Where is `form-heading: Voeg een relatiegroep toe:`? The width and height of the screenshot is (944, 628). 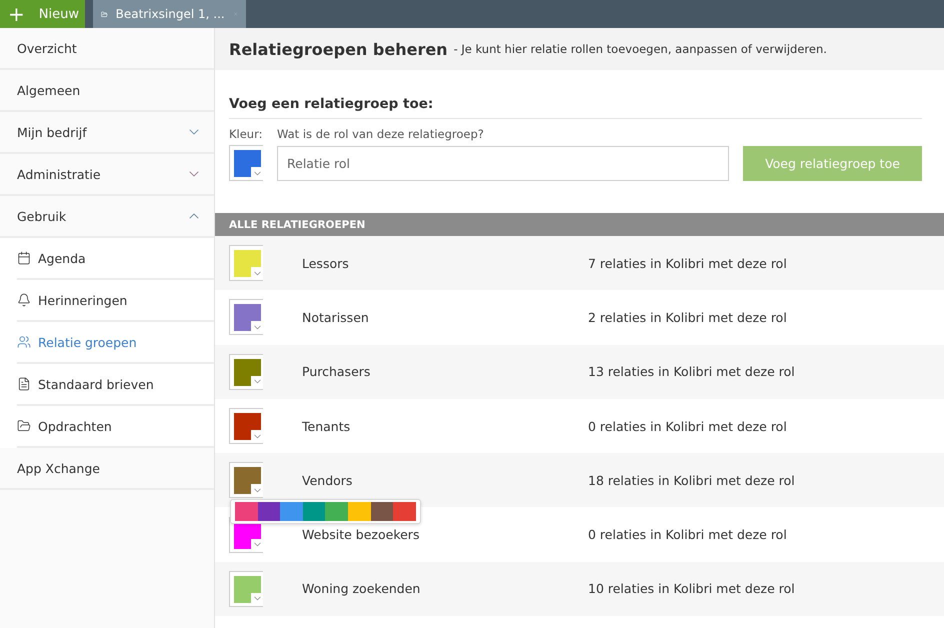
form-heading: Voeg een relatiegroep toe: is located at coordinates (575, 107).